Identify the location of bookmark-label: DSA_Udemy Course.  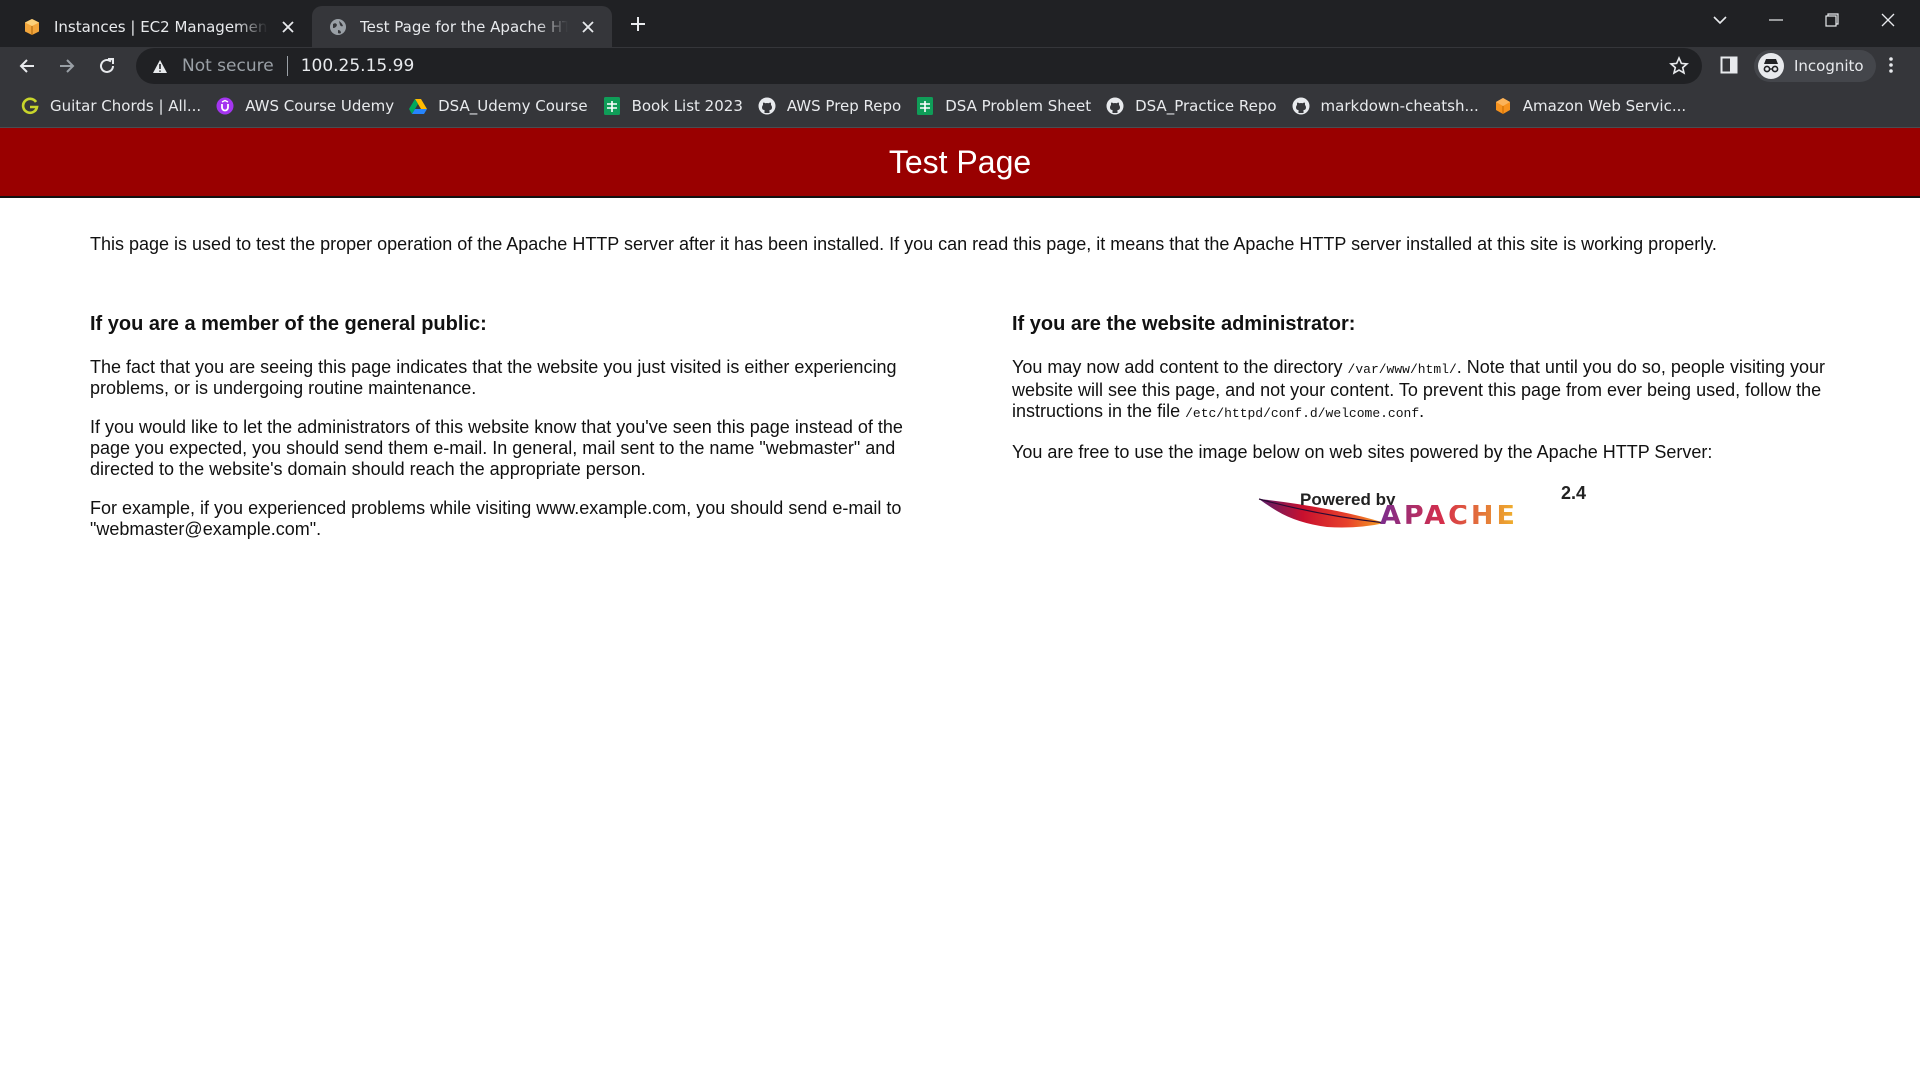
(513, 105).